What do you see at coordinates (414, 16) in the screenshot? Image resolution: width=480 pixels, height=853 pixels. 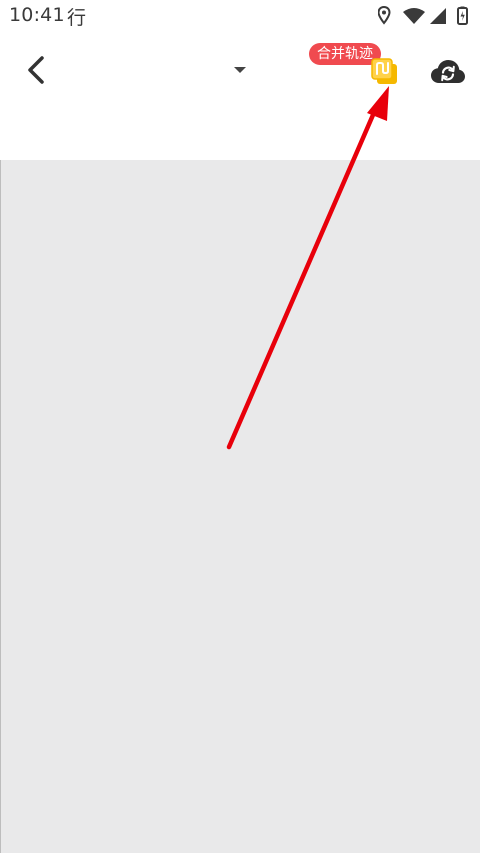 I see `wifi-icon` at bounding box center [414, 16].